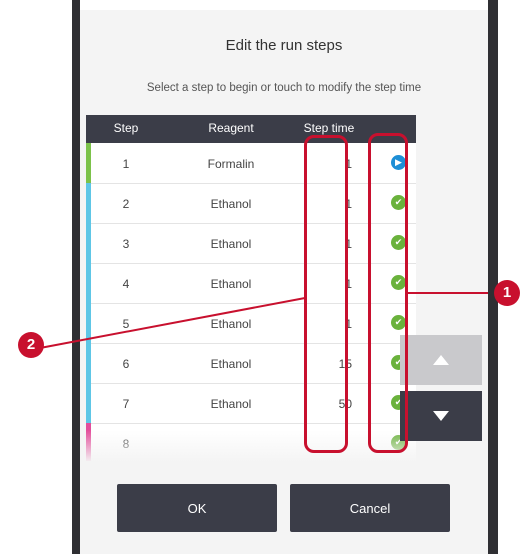 This screenshot has width=526, height=554. What do you see at coordinates (31, 345) in the screenshot?
I see `callout-2: 2` at bounding box center [31, 345].